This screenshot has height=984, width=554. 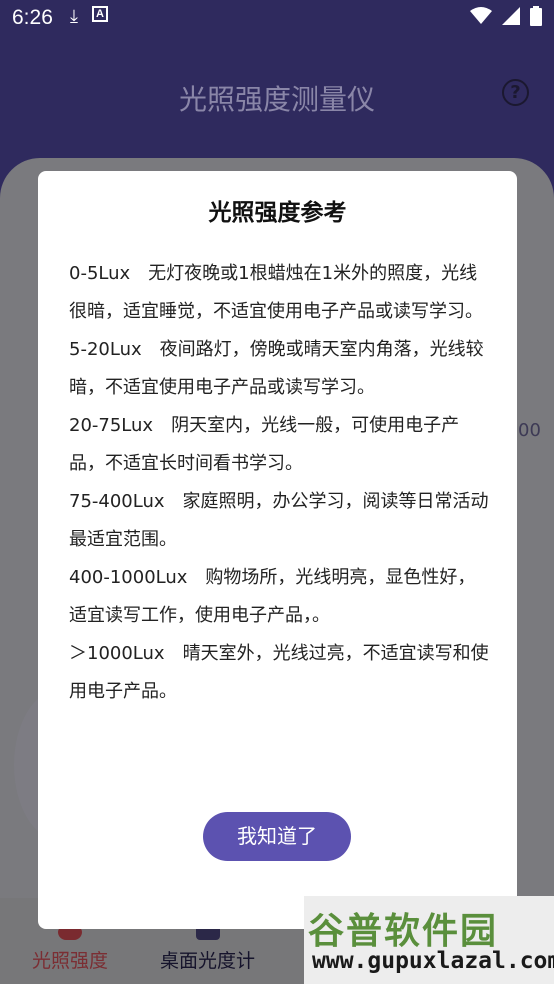 What do you see at coordinates (279, 520) in the screenshot?
I see `reference-paragraph: 75-400Lux 家庭照明，办公学习，阅读等日常活动最适宜范围。` at bounding box center [279, 520].